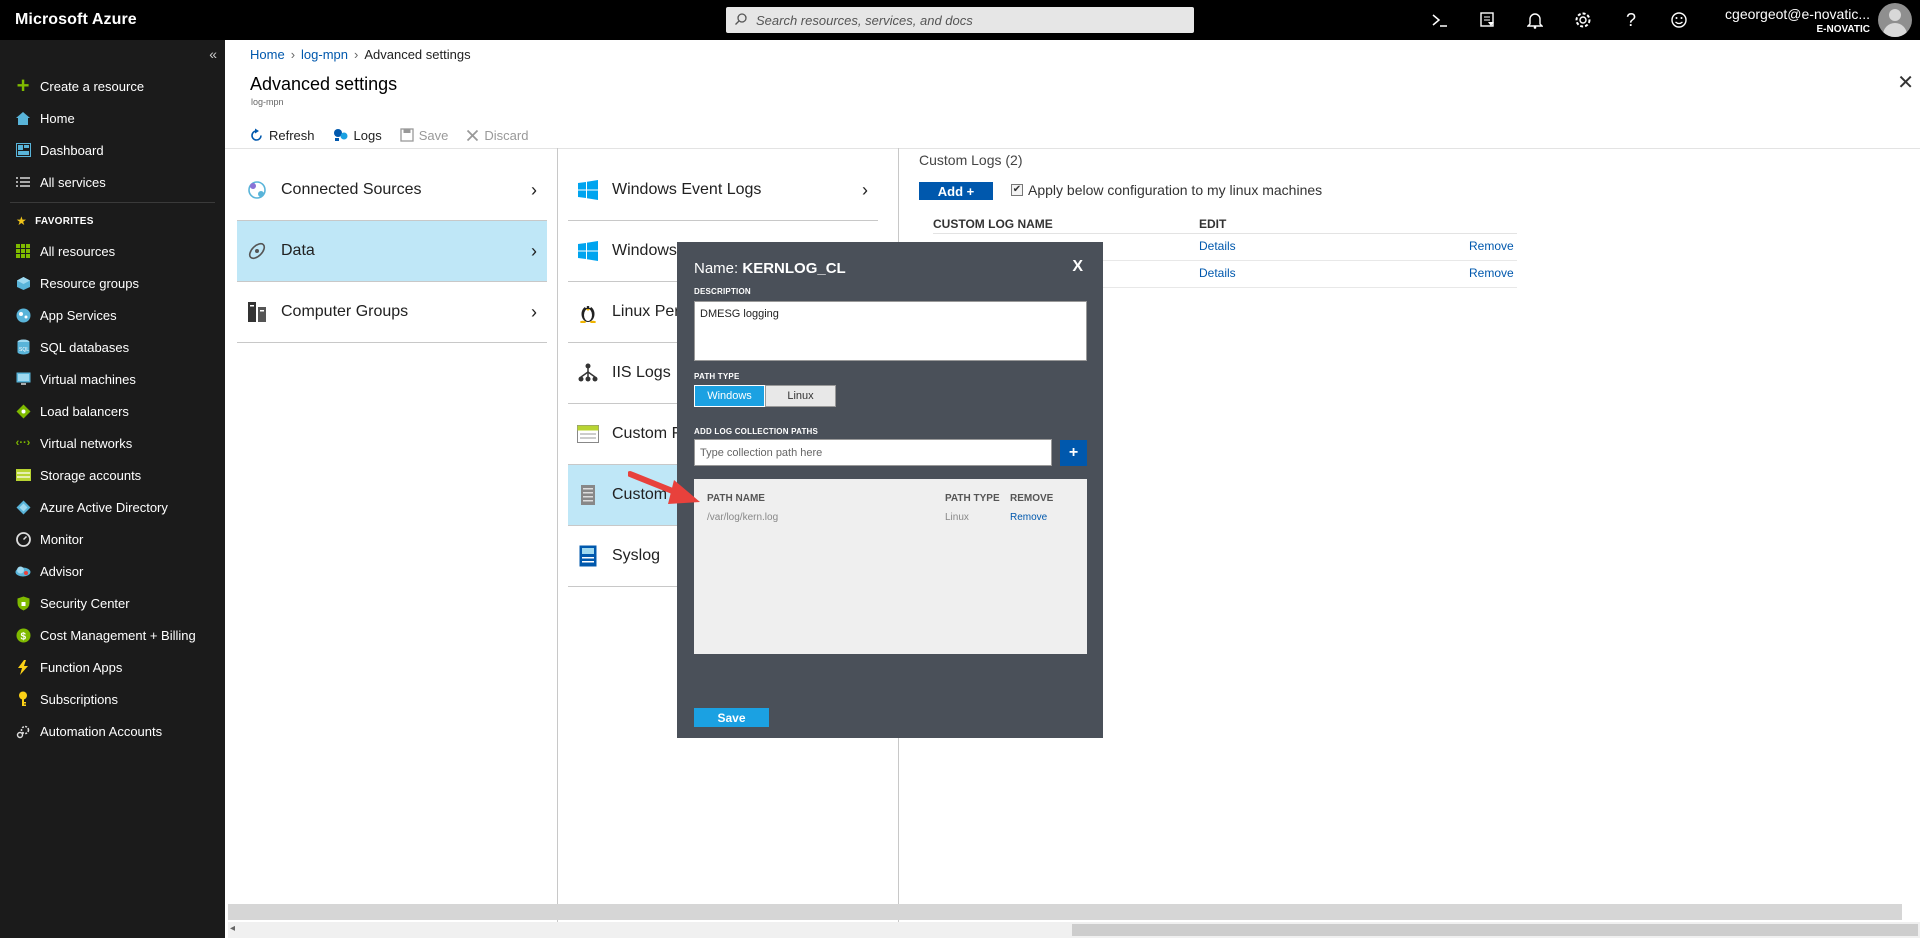 This screenshot has width=1920, height=938. I want to click on sidebar-item-all-services: All services, so click(112, 182).